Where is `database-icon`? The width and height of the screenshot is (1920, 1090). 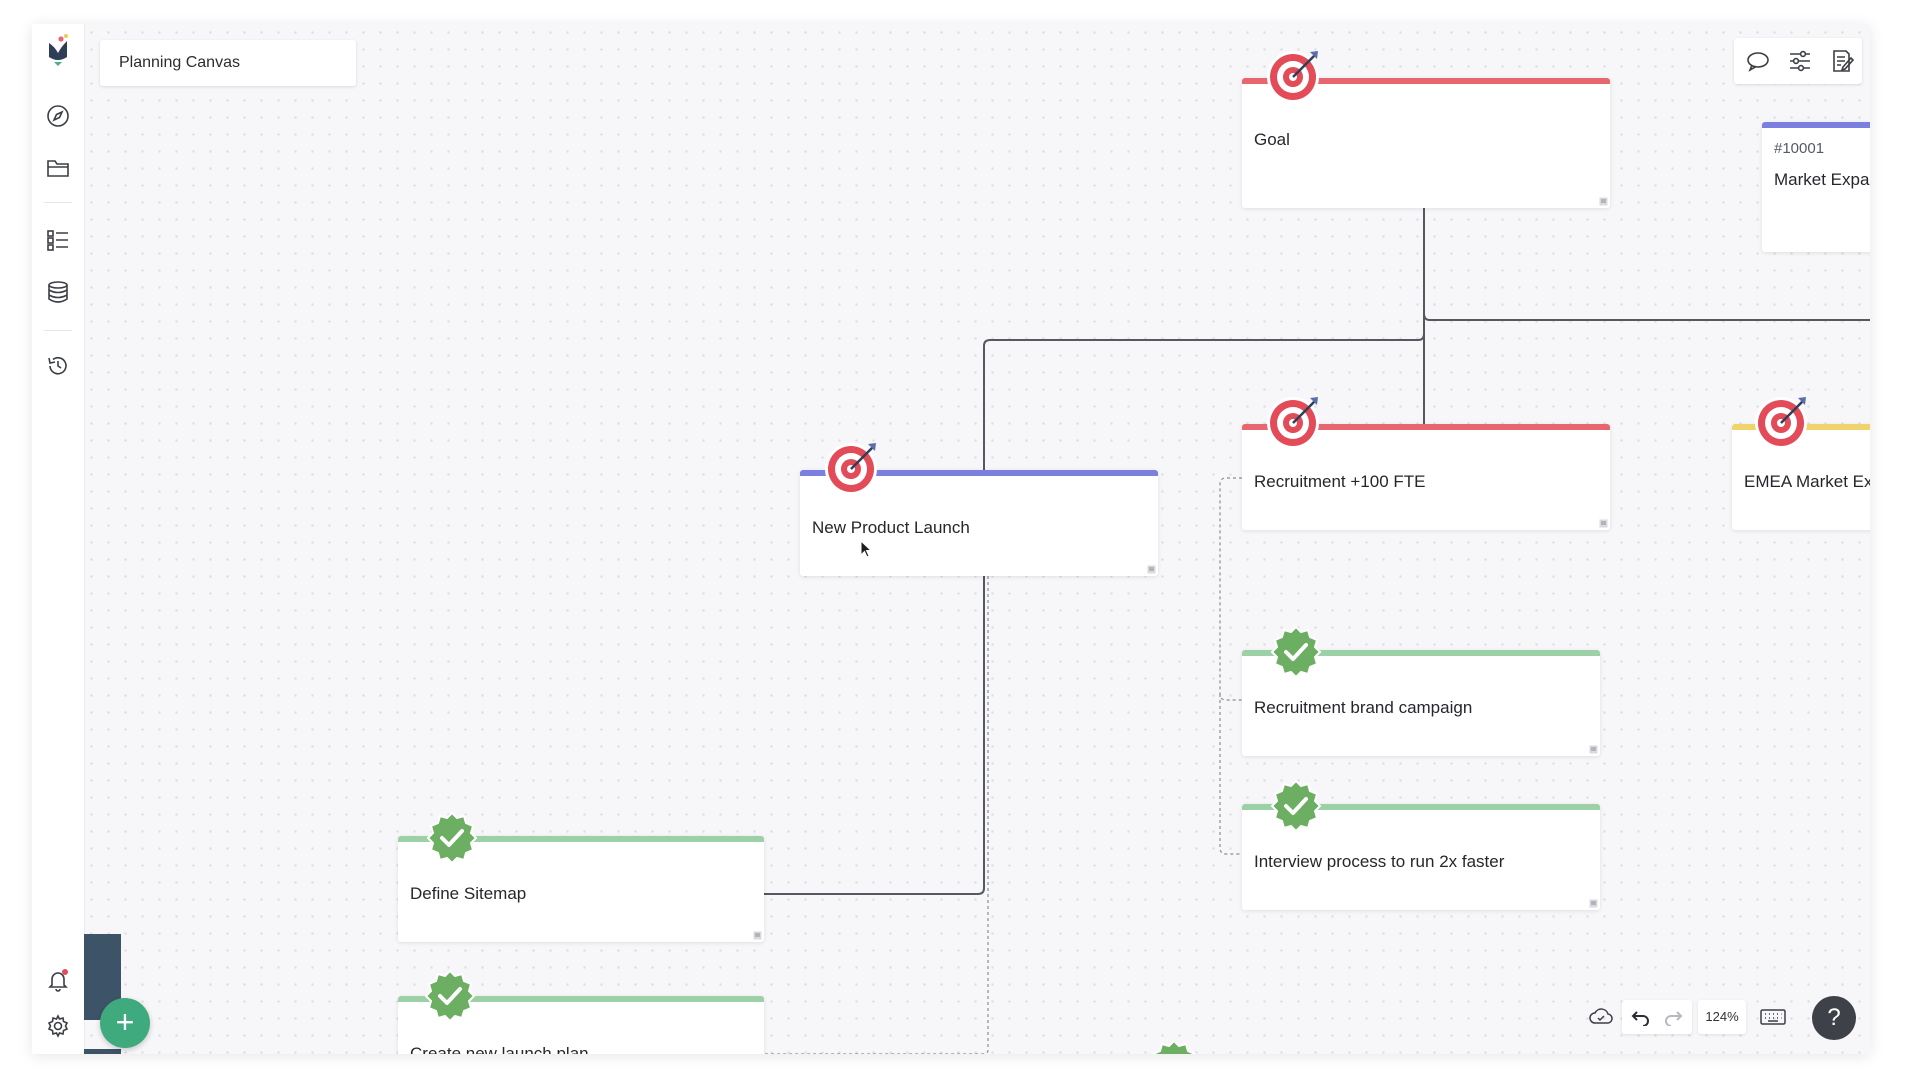 database-icon is located at coordinates (58, 292).